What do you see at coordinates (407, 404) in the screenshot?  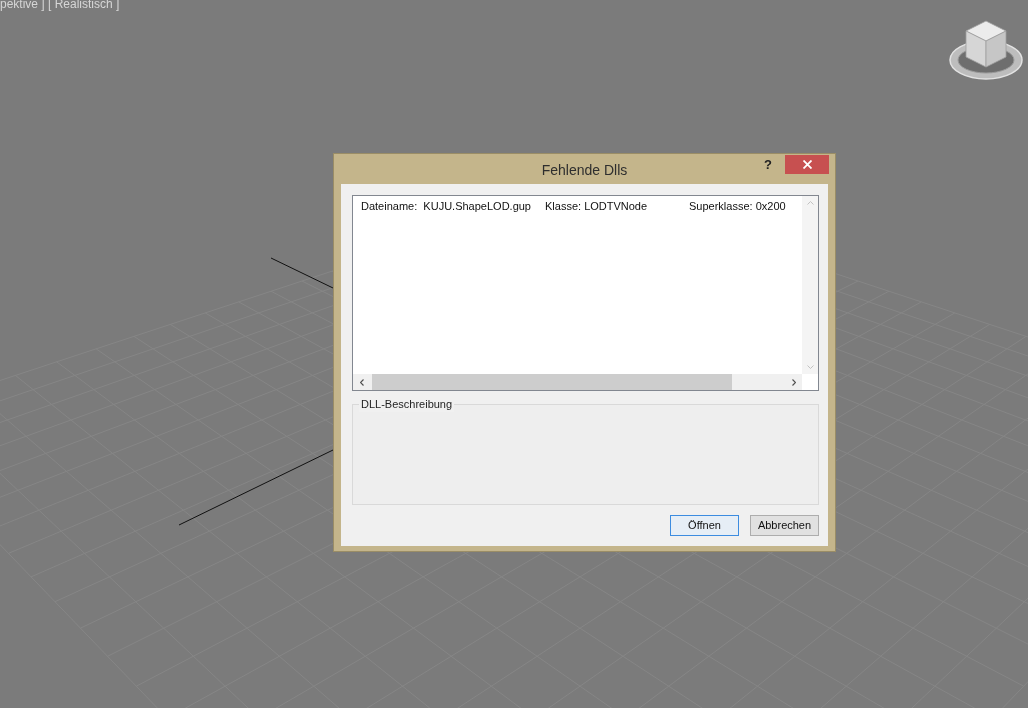 I see `group-label: DLL-Beschreibung` at bounding box center [407, 404].